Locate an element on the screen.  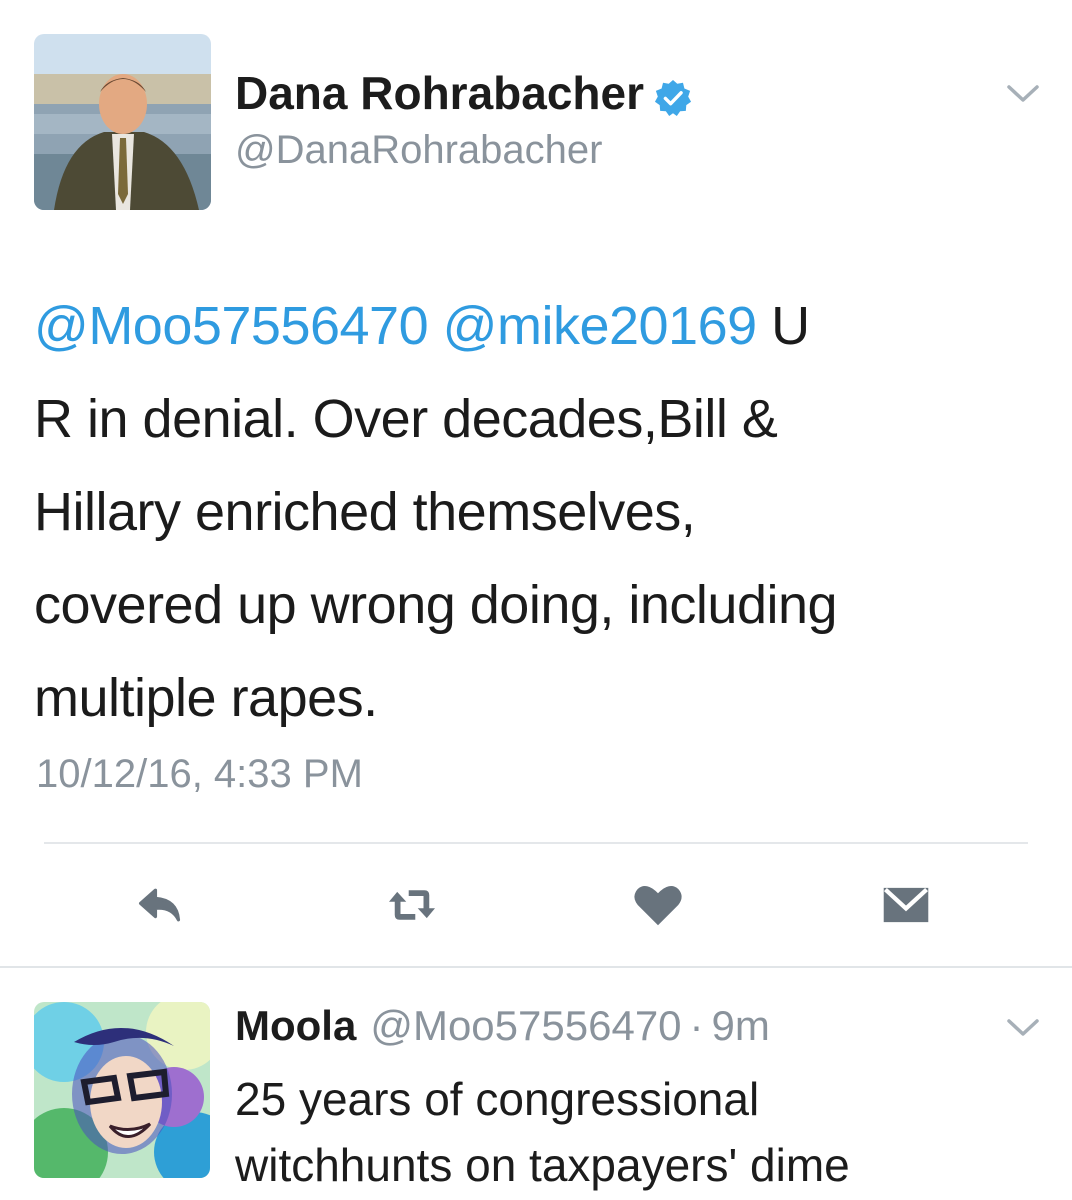
tweet-text-line: @Moo57556470 @mike20169 U is located at coordinates (539, 326).